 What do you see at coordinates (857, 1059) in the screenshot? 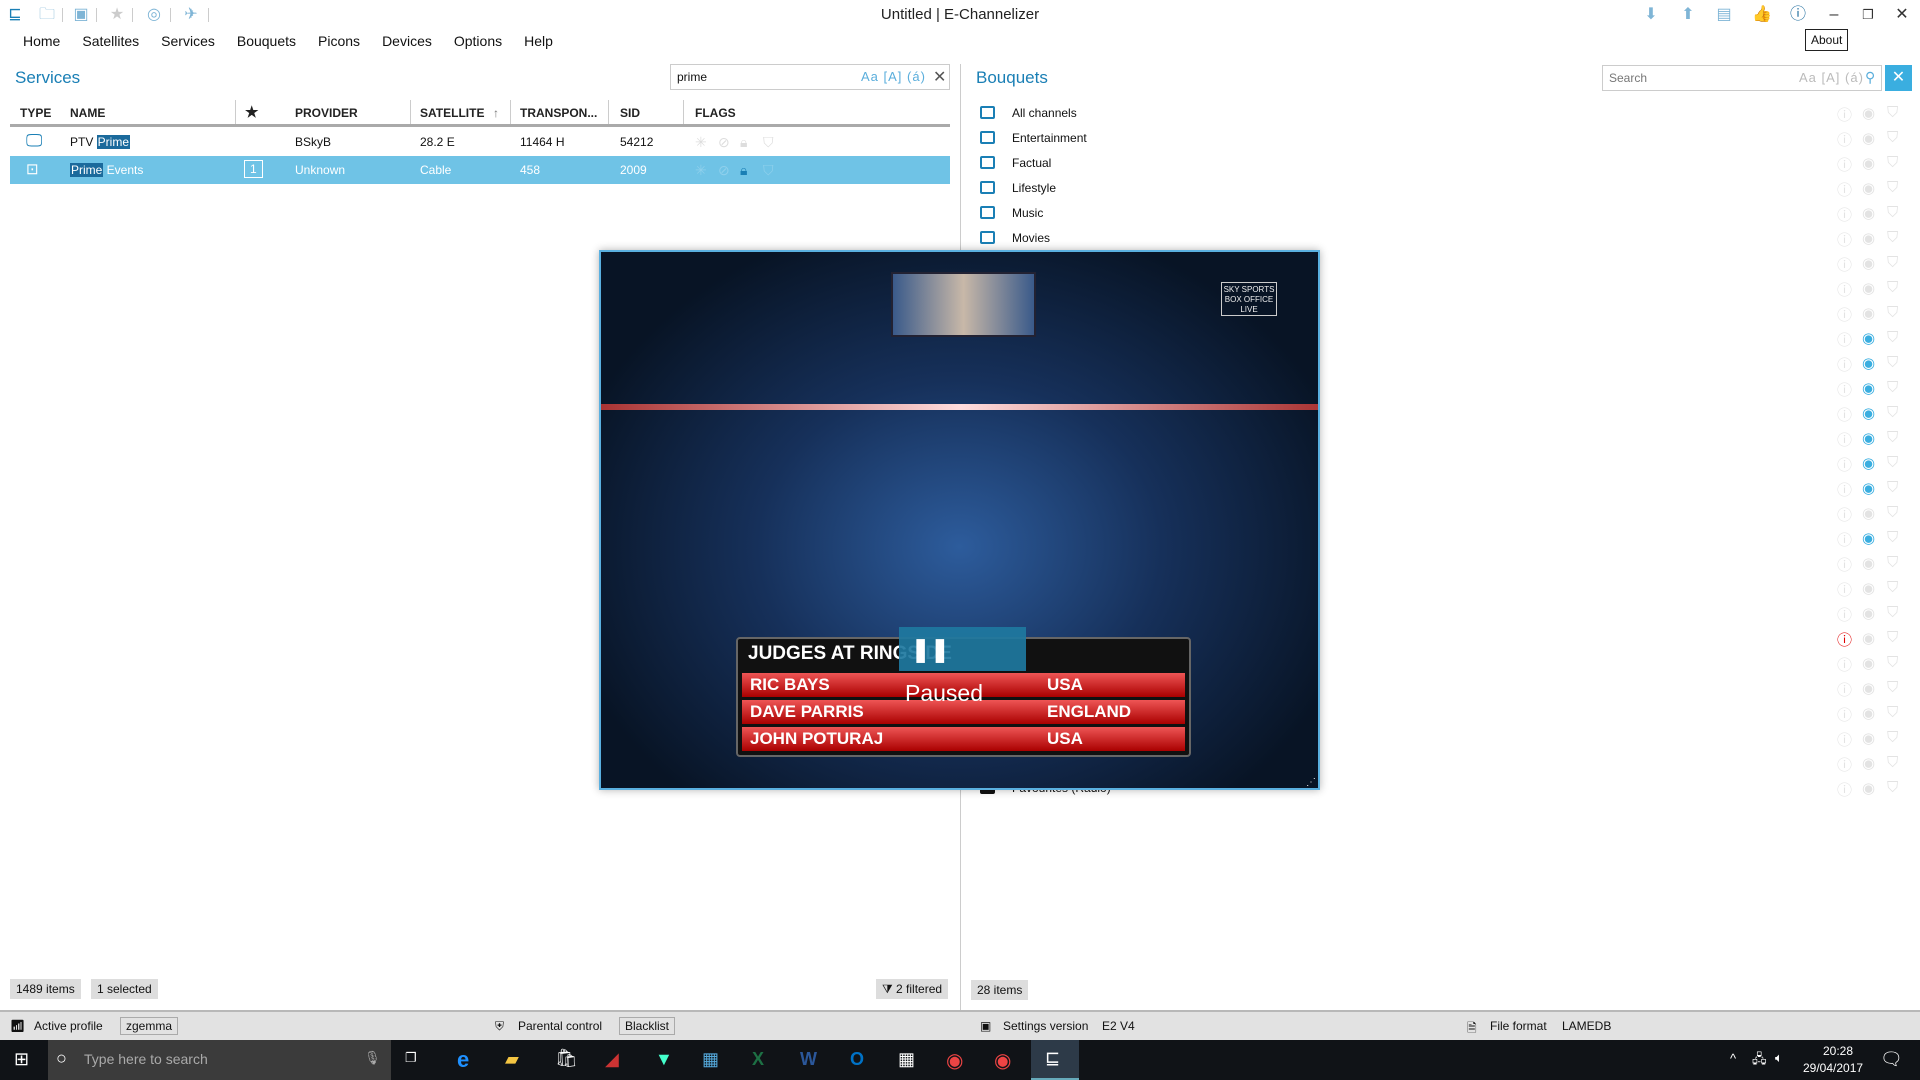
I see `outlook-icon: O` at bounding box center [857, 1059].